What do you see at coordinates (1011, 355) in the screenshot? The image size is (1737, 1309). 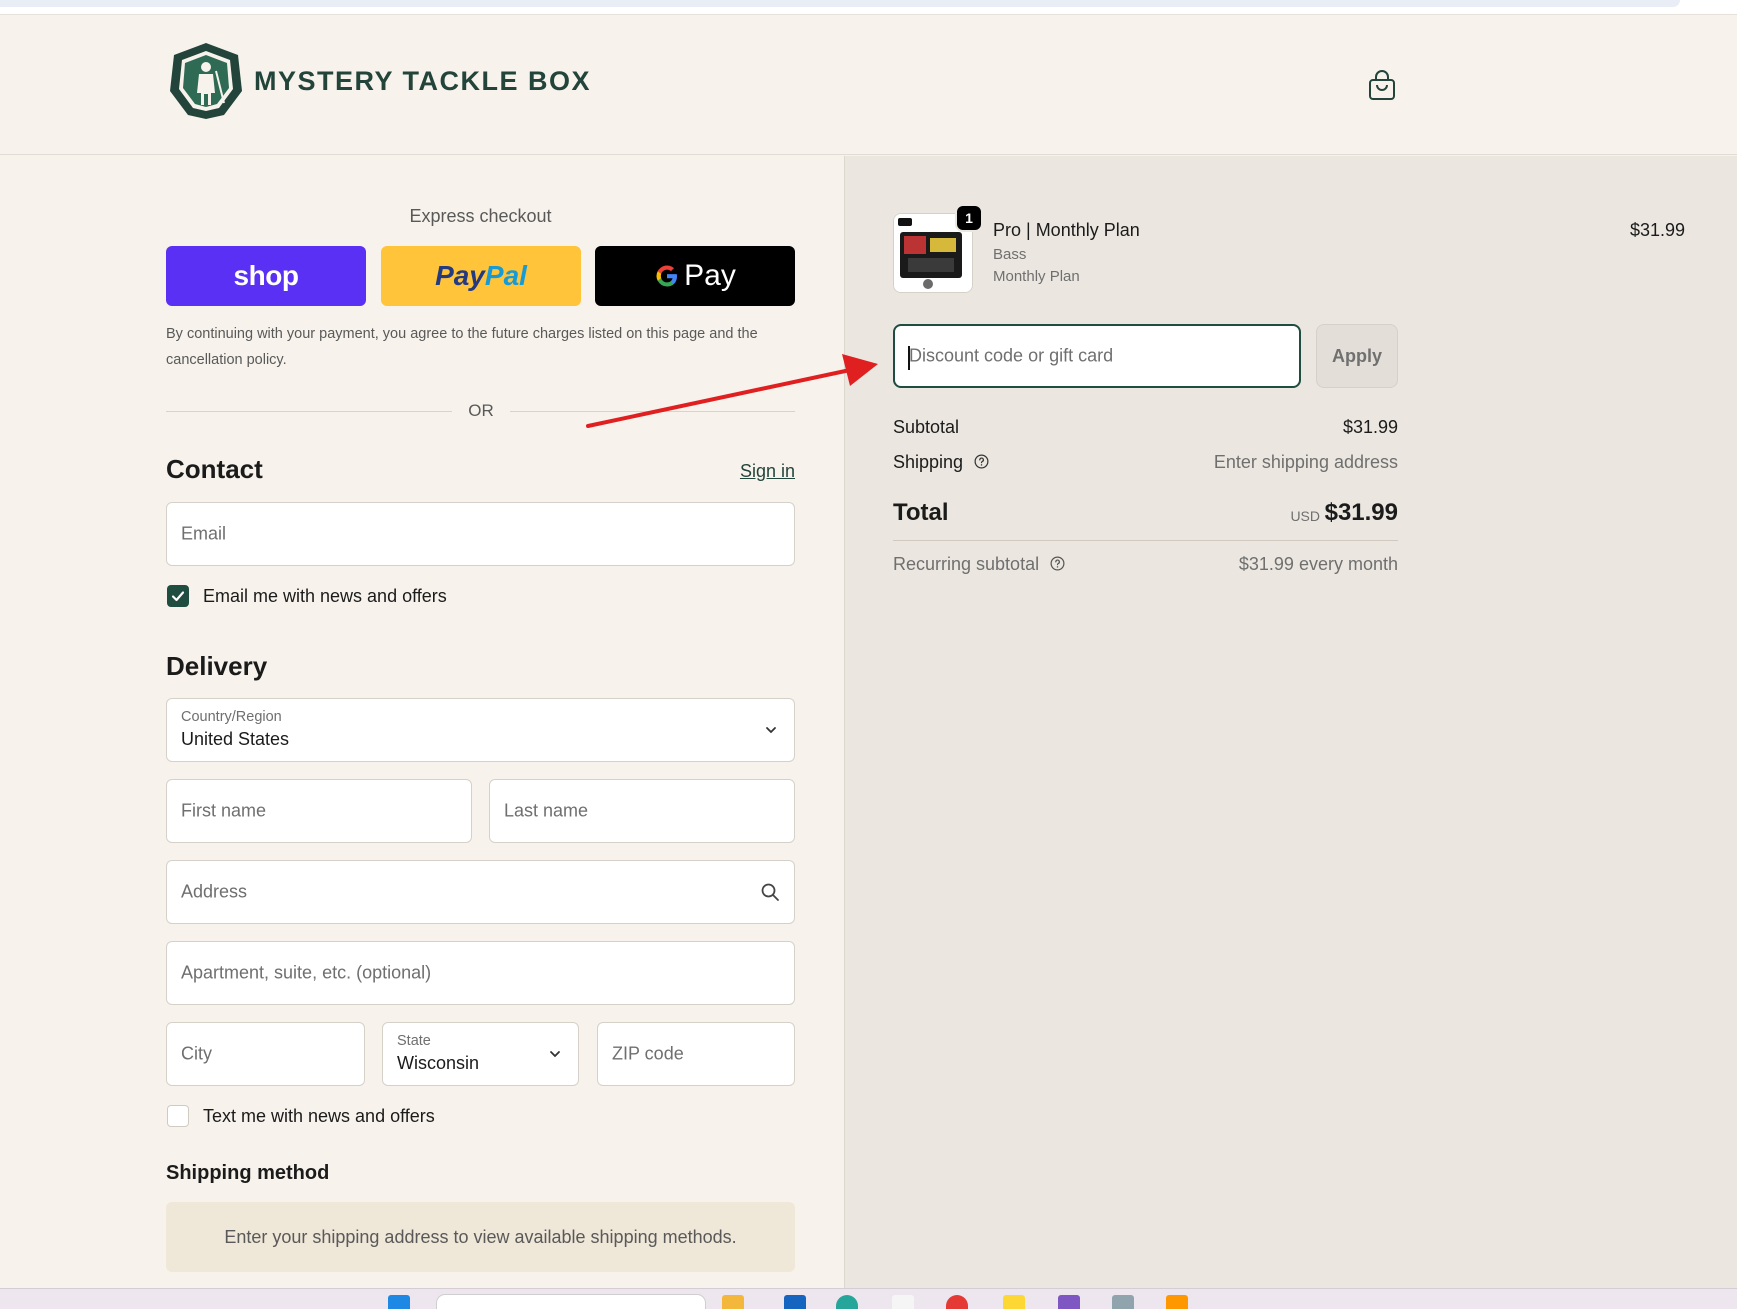 I see `discount-placeholder: Discount code or gift card` at bounding box center [1011, 355].